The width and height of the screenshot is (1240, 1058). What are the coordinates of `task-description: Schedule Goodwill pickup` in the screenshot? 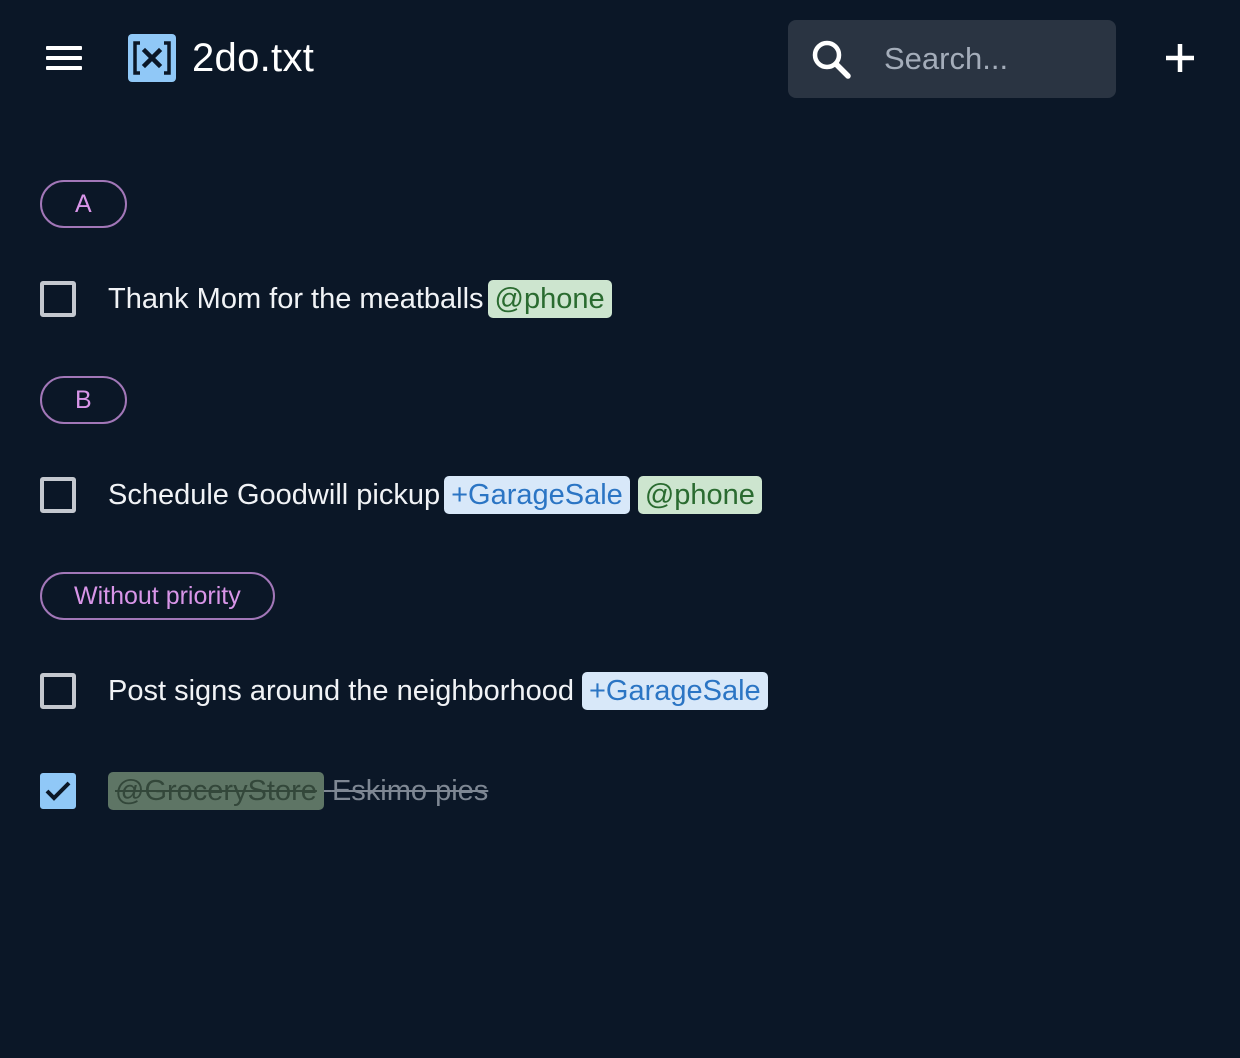 It's located at (274, 495).